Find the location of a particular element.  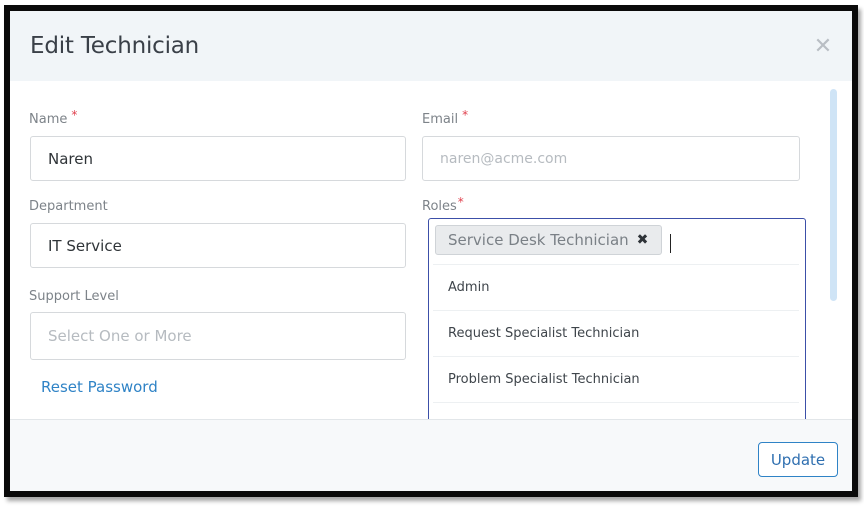

name-label: Name * is located at coordinates (53, 117).